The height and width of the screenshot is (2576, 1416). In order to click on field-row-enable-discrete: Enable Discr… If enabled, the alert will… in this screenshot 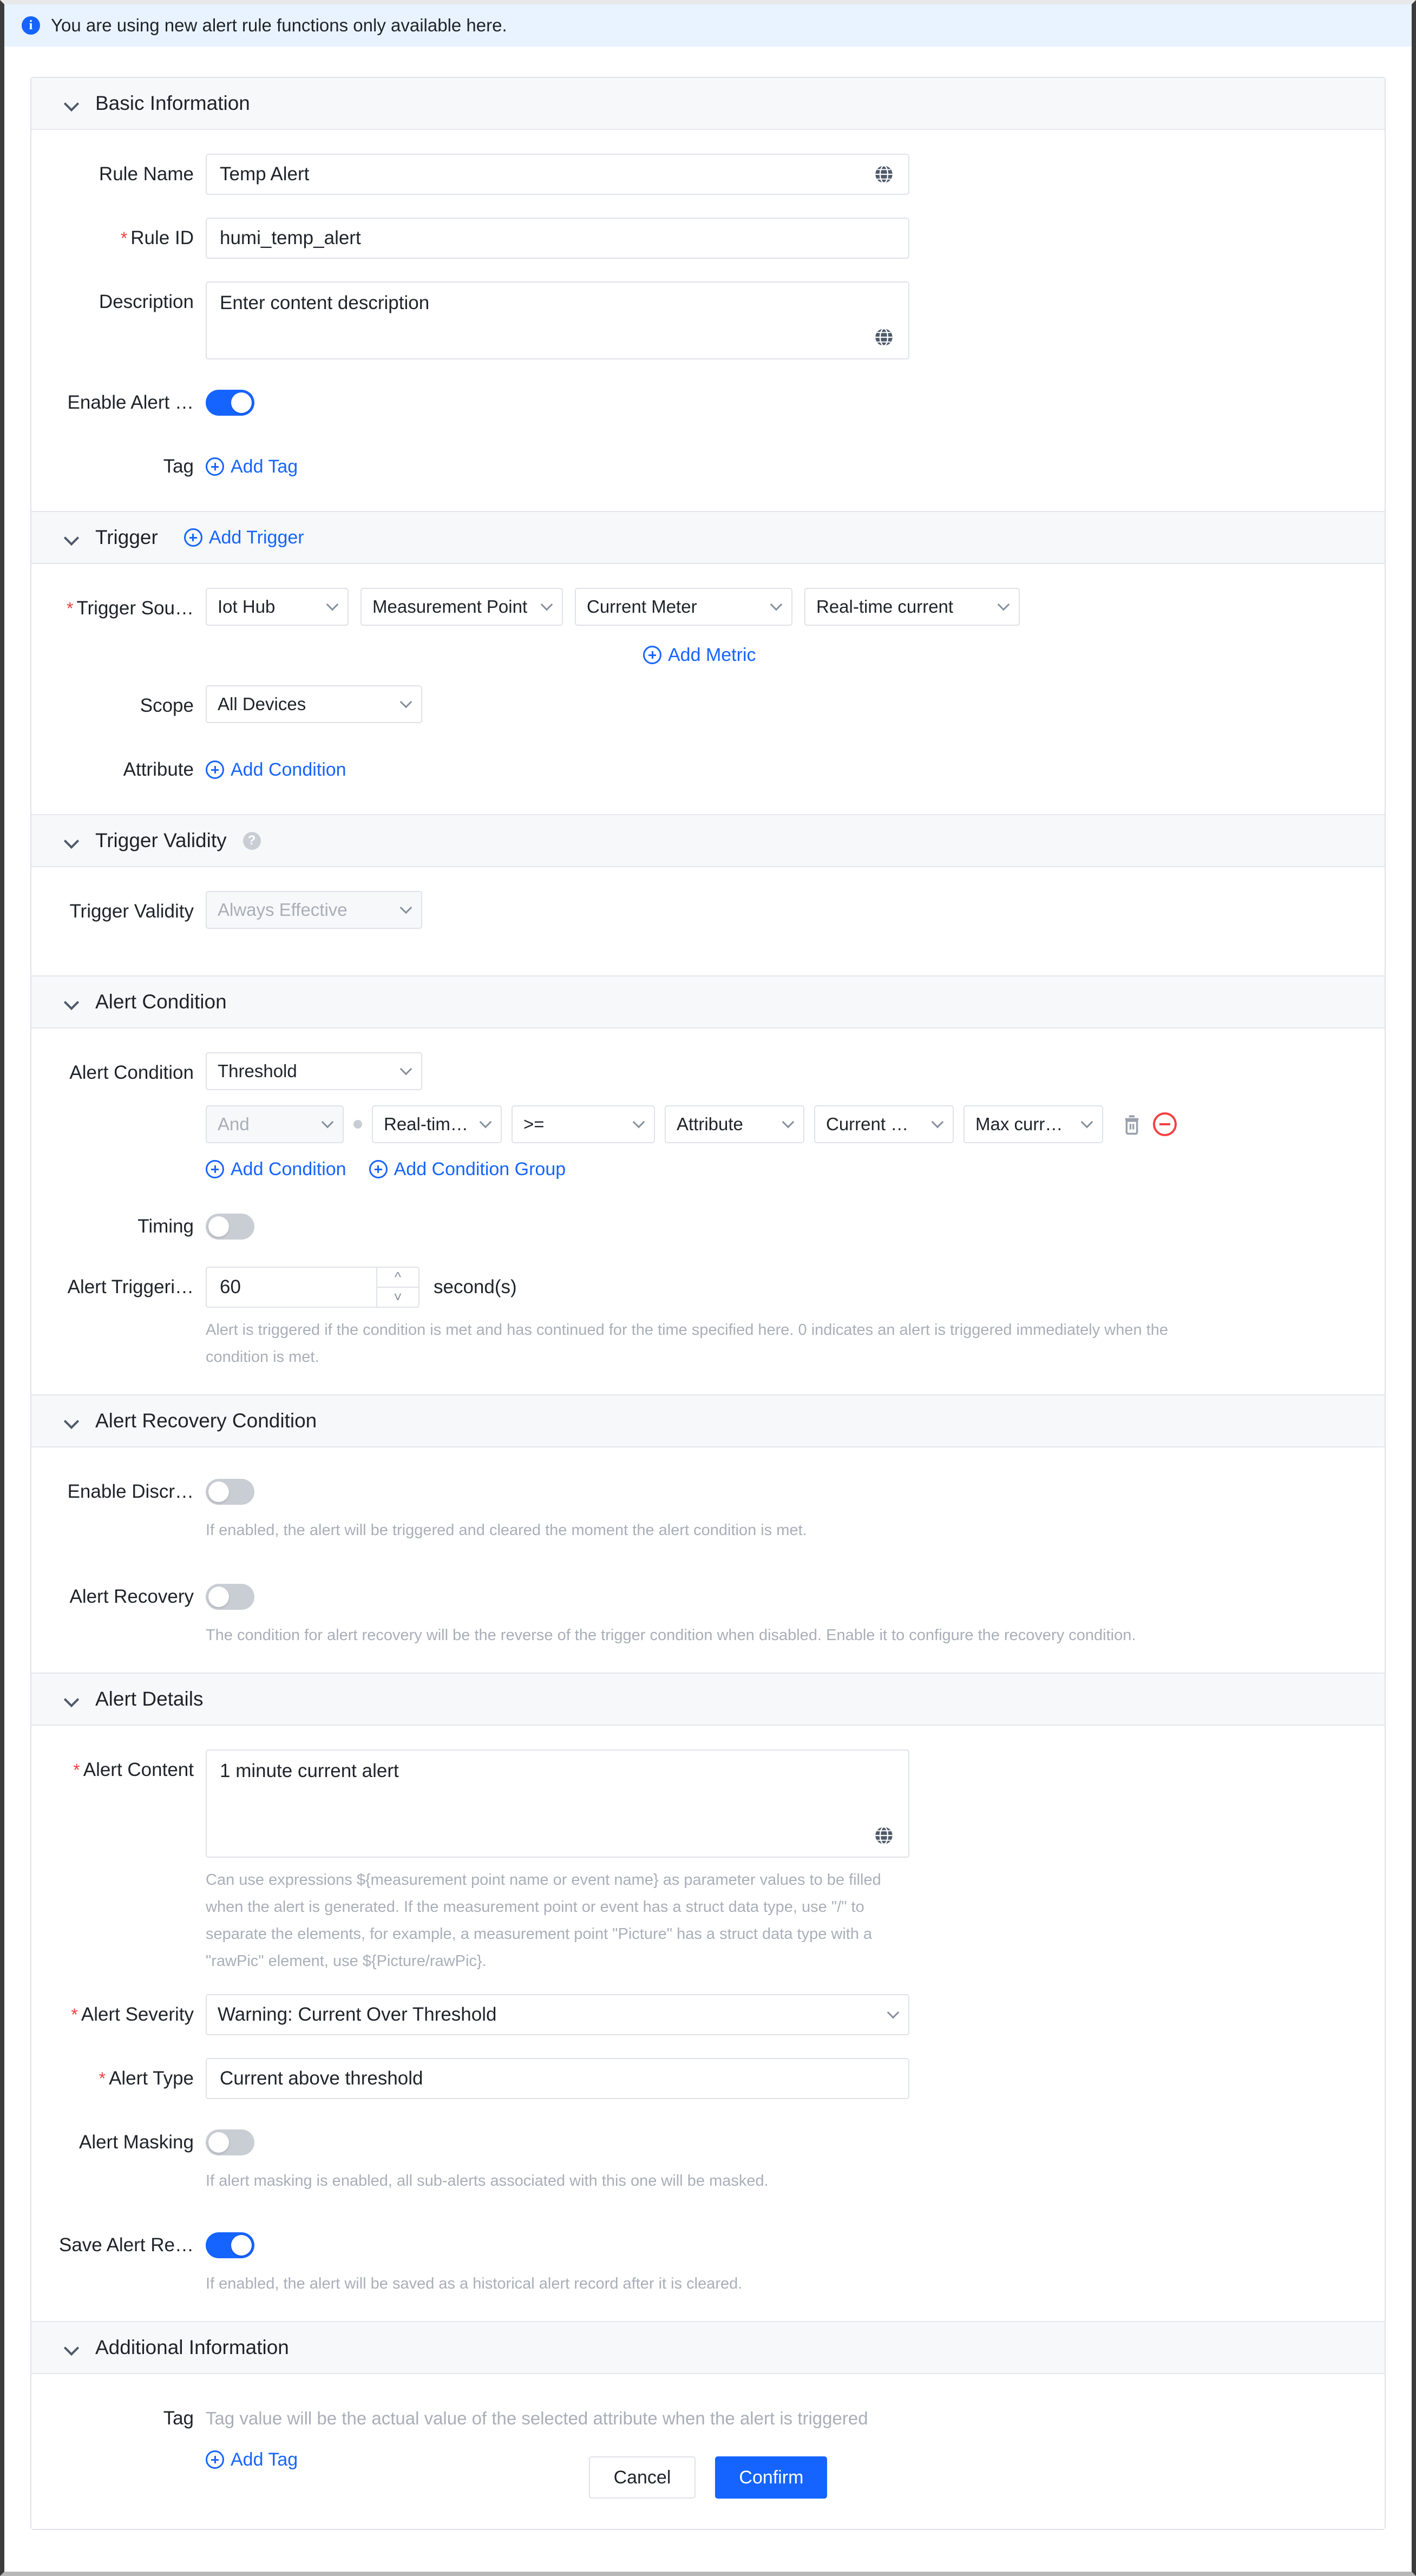, I will do `click(708, 1508)`.